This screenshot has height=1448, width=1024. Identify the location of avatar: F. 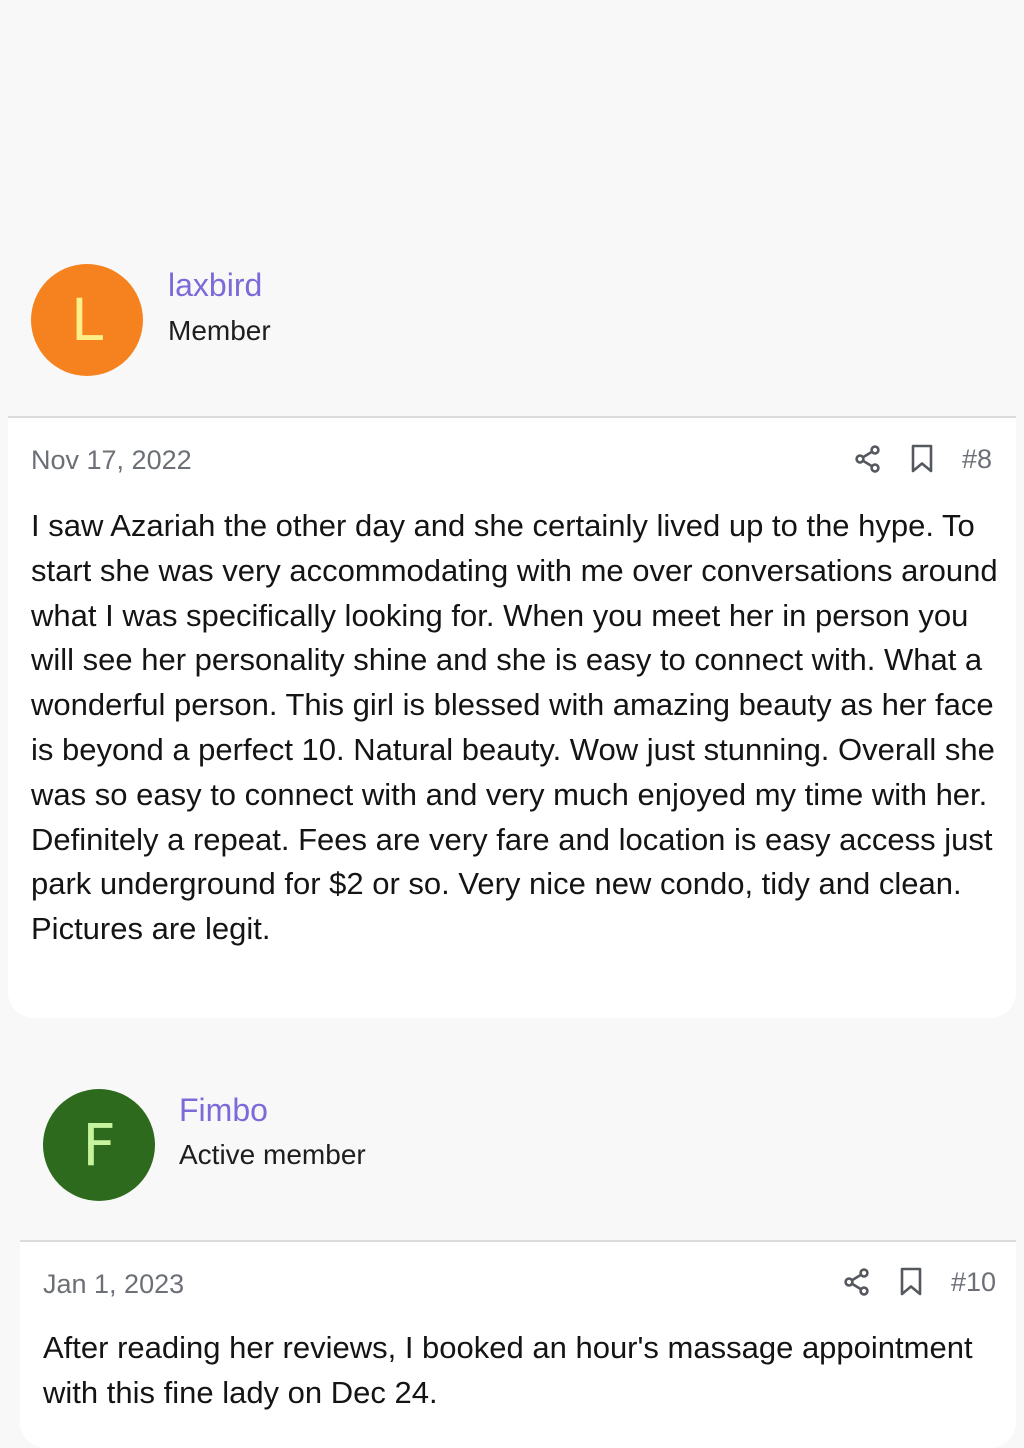
(99, 1145).